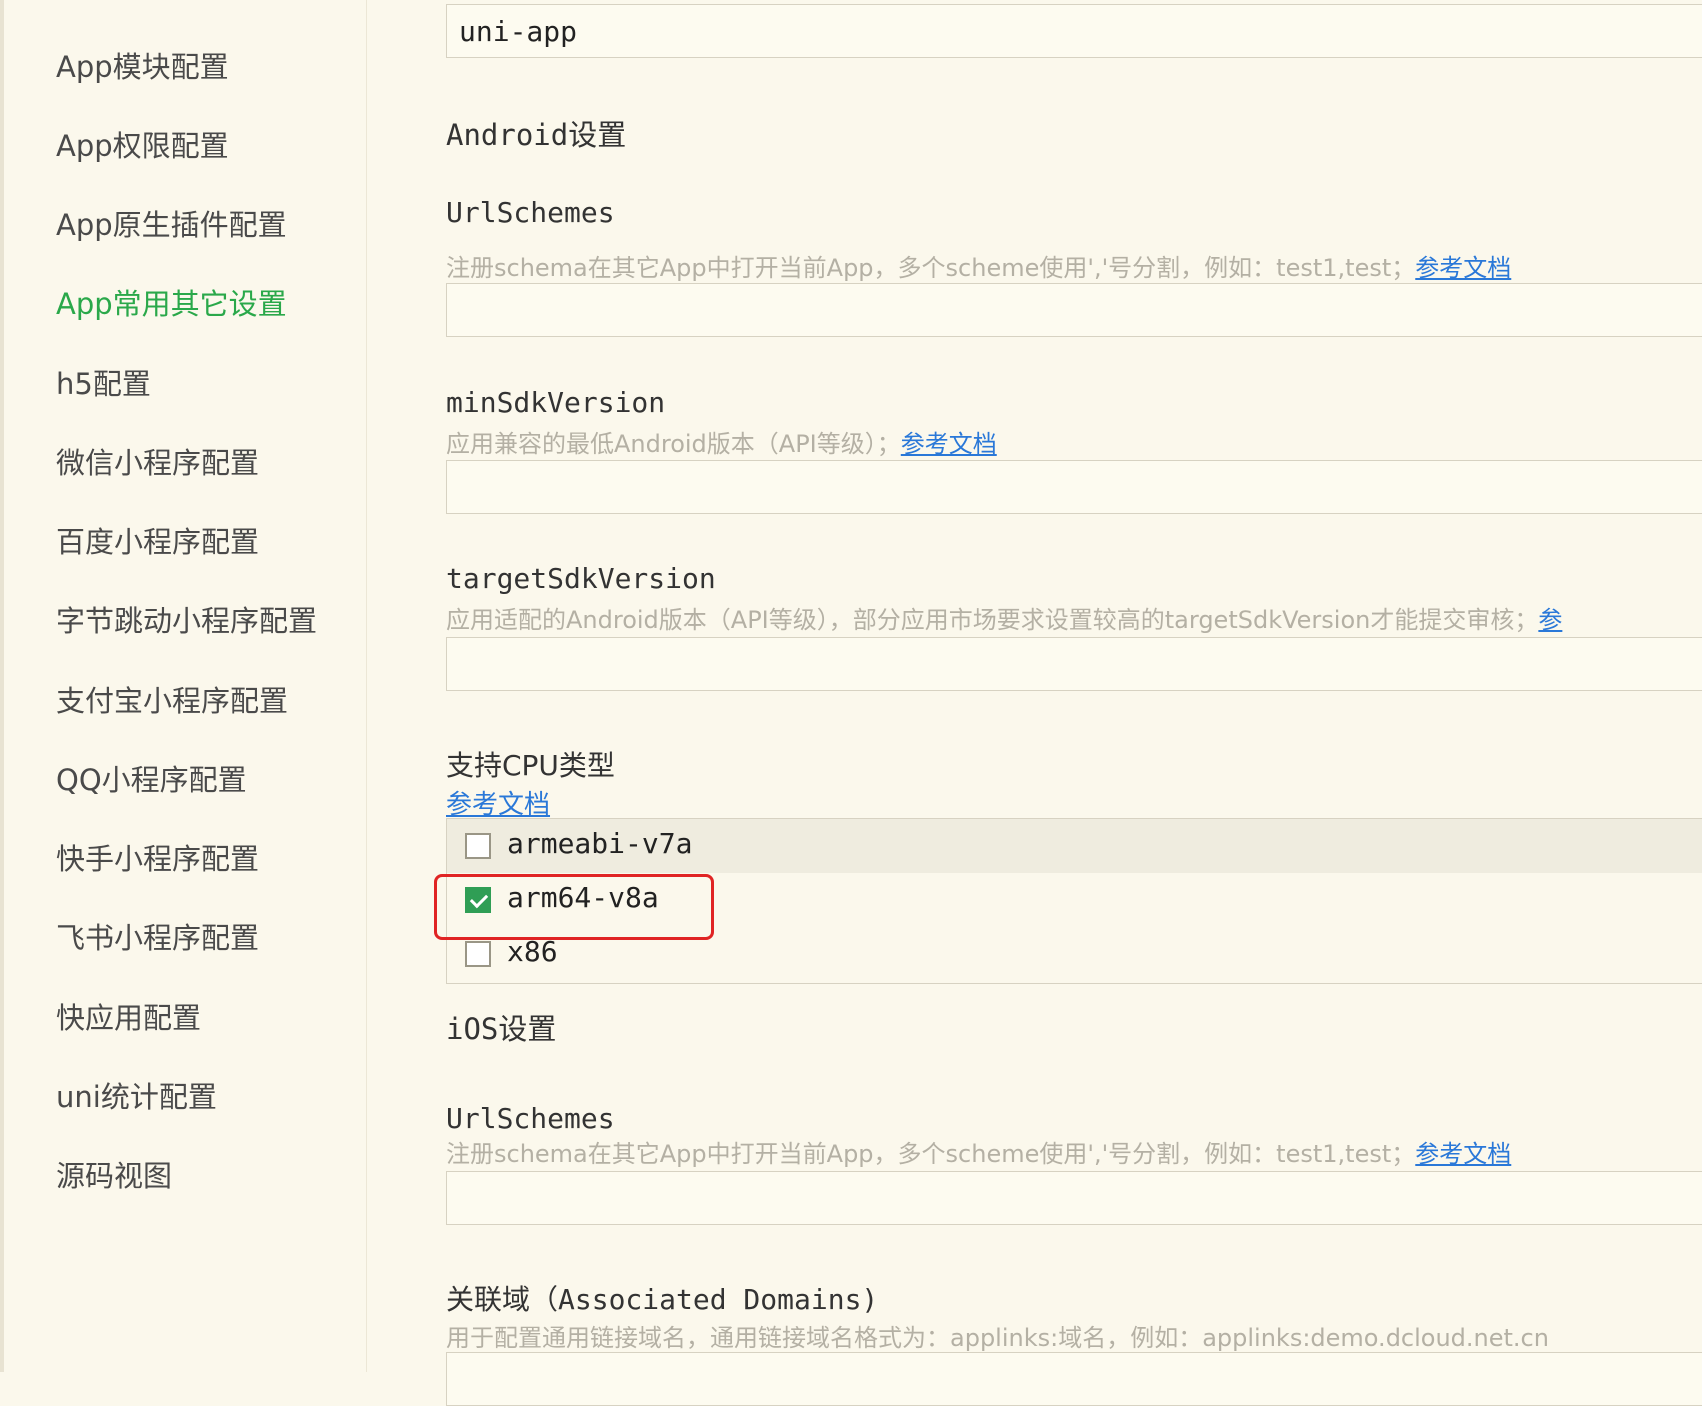 Image resolution: width=1702 pixels, height=1406 pixels. I want to click on target-sdk-doc-link: 参, so click(1550, 620).